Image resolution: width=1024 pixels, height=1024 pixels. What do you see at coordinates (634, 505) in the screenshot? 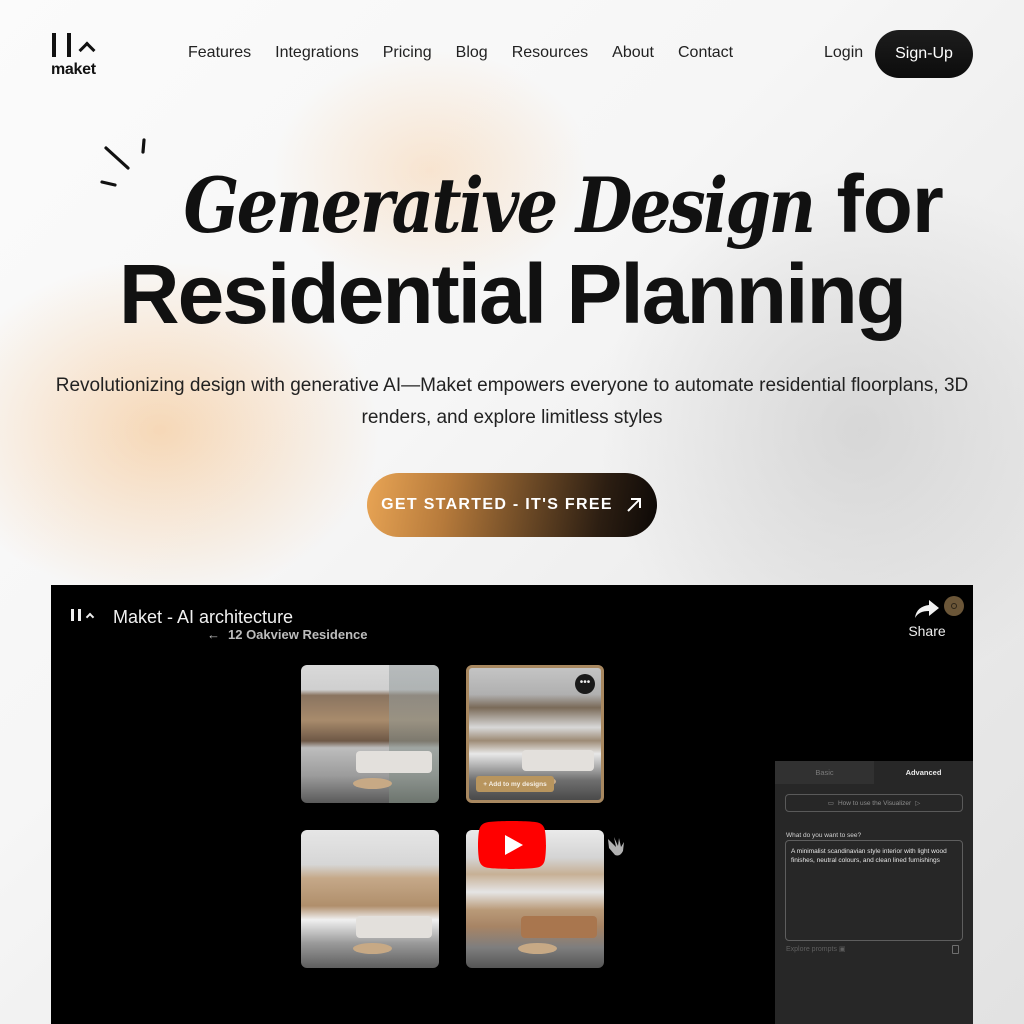
I see `arrow-up-right-icon` at bounding box center [634, 505].